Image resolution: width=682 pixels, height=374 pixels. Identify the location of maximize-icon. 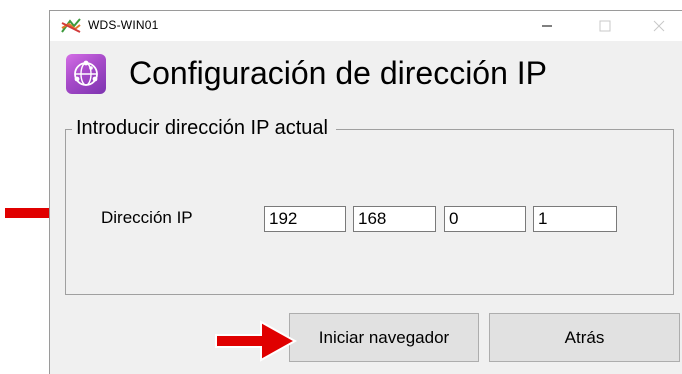
(605, 26).